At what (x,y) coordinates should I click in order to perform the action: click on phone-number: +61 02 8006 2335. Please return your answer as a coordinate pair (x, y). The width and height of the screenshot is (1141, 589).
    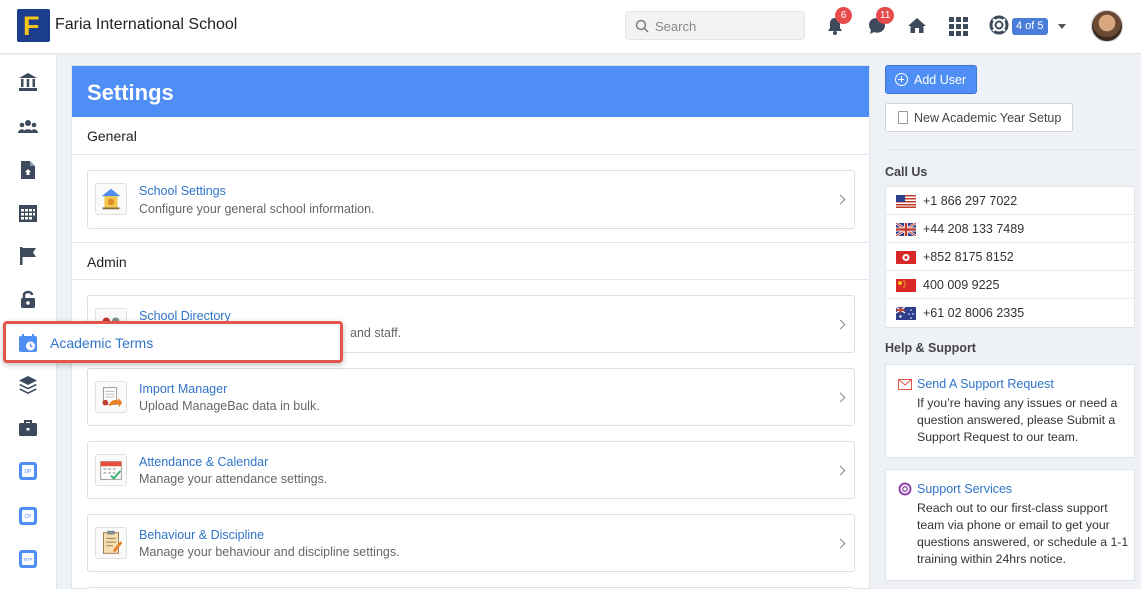
    Looking at the image, I should click on (973, 313).